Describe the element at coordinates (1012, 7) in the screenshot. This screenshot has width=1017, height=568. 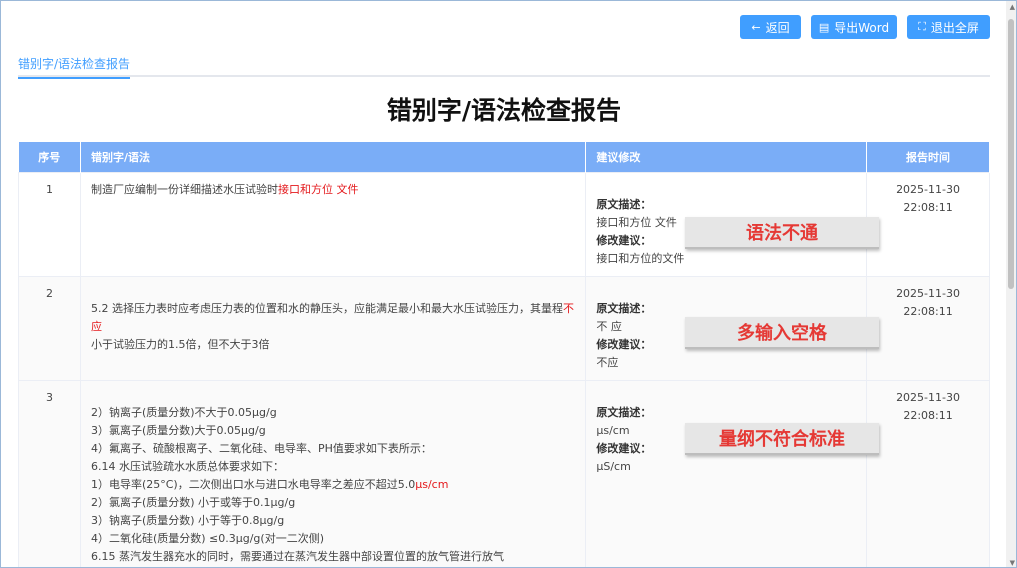
I see `scroll-up-icon: ▲` at that location.